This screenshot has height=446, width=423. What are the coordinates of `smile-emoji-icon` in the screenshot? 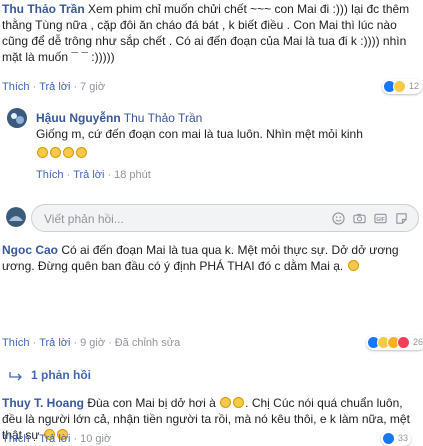 It's located at (353, 265).